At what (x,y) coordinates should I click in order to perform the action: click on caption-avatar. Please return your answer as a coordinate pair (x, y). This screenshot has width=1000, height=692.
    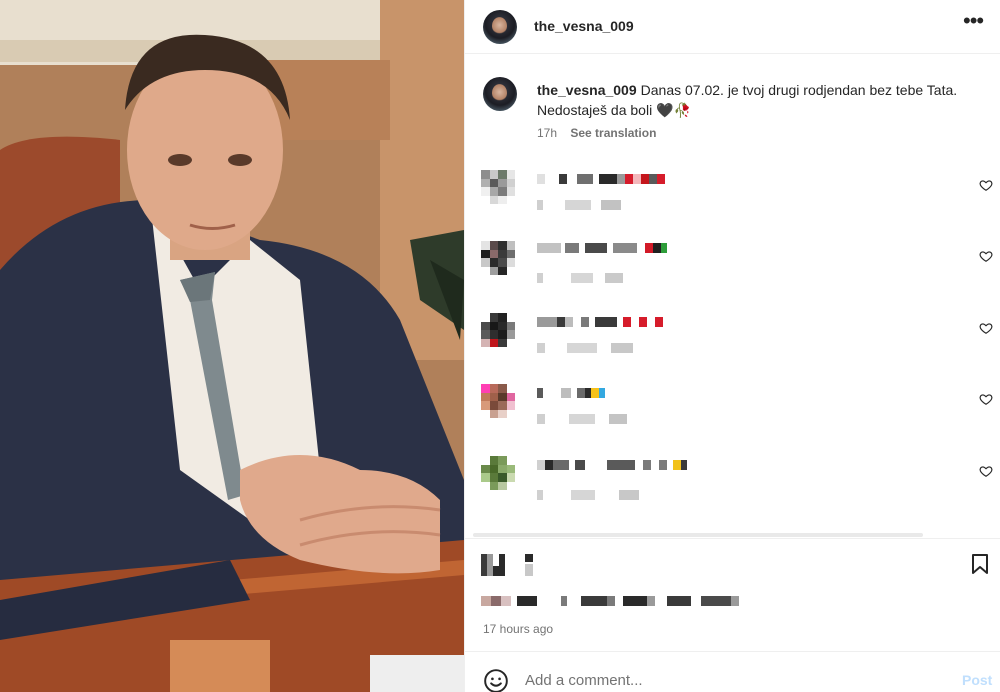
    Looking at the image, I should click on (500, 94).